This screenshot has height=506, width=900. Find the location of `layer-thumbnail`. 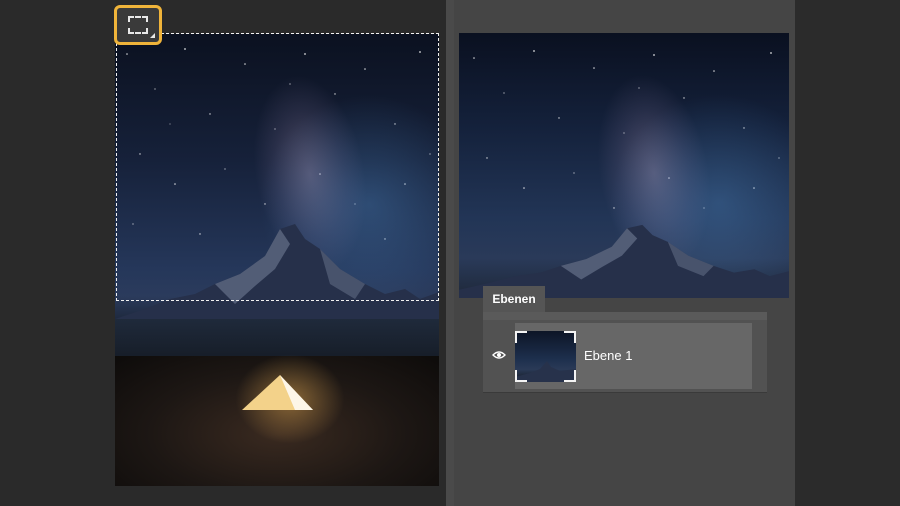

layer-thumbnail is located at coordinates (545, 356).